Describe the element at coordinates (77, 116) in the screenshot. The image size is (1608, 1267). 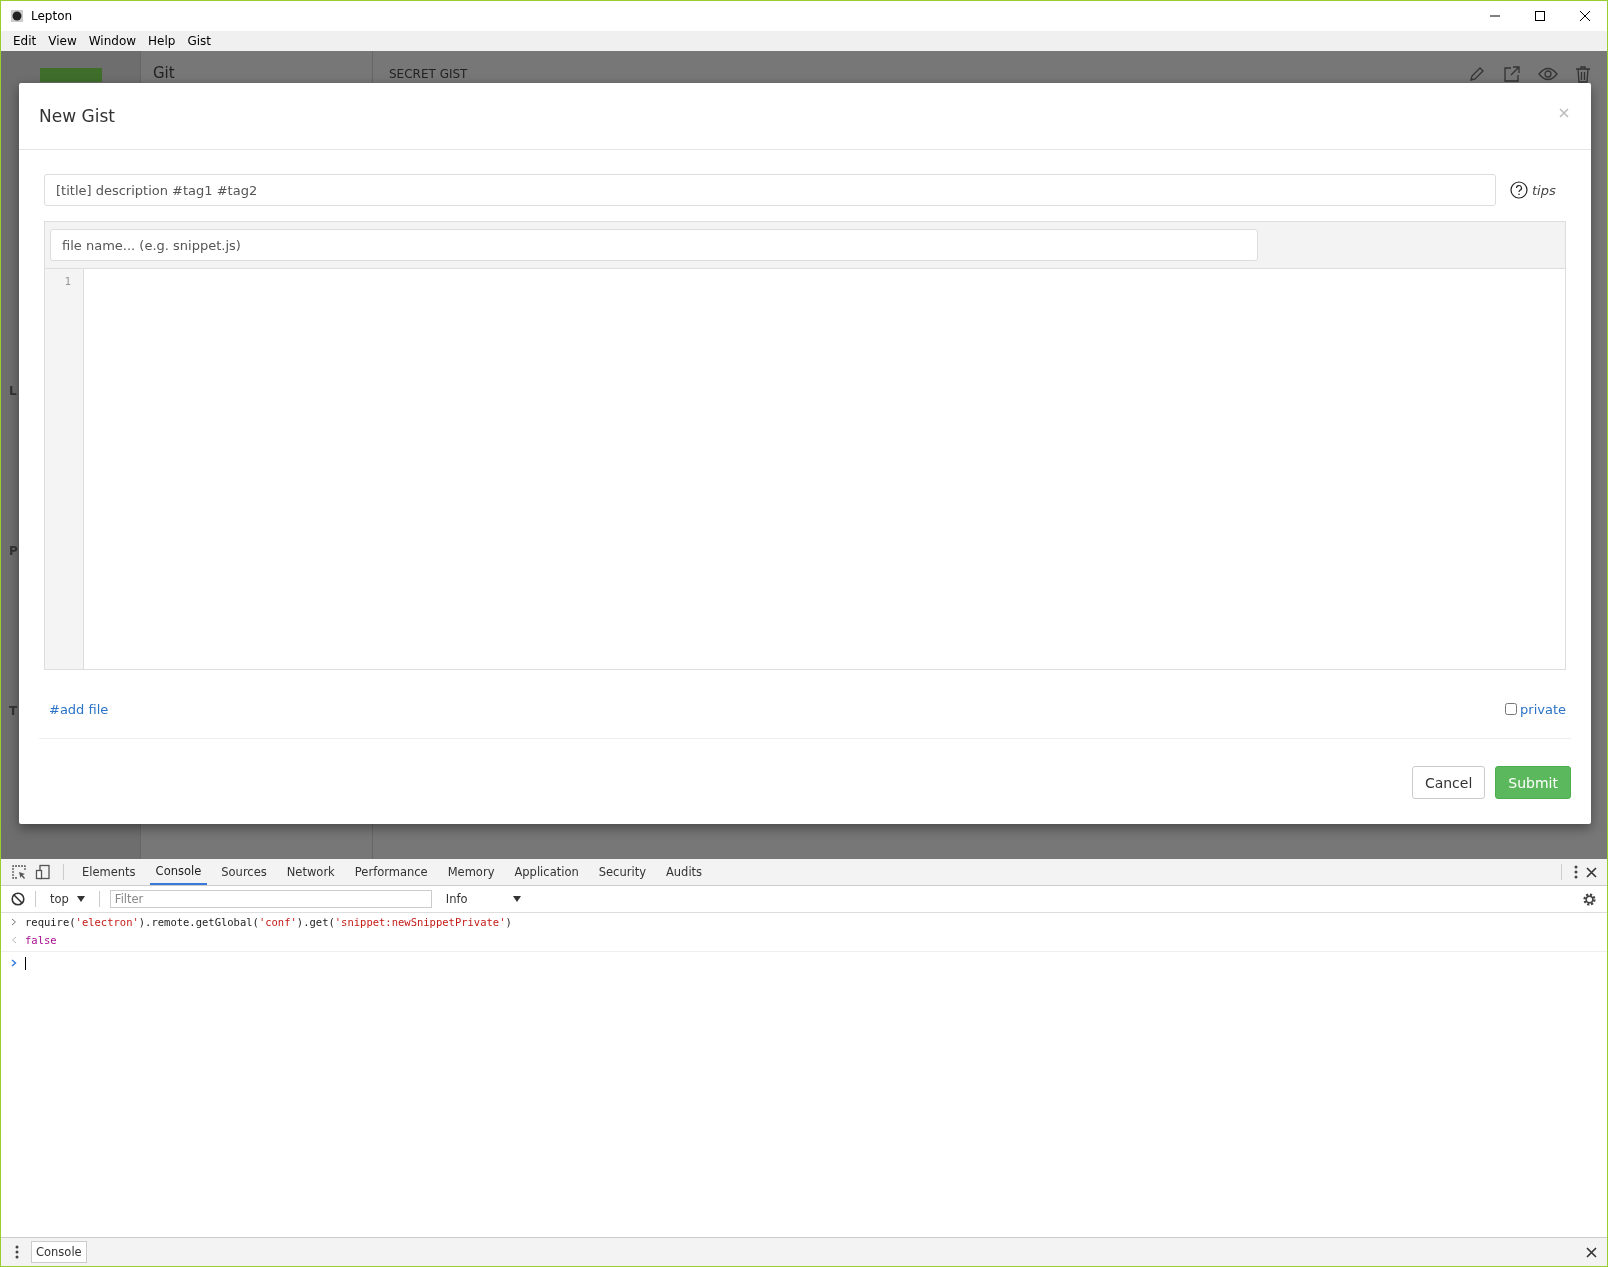
I see `dialog-title: New Gist` at that location.